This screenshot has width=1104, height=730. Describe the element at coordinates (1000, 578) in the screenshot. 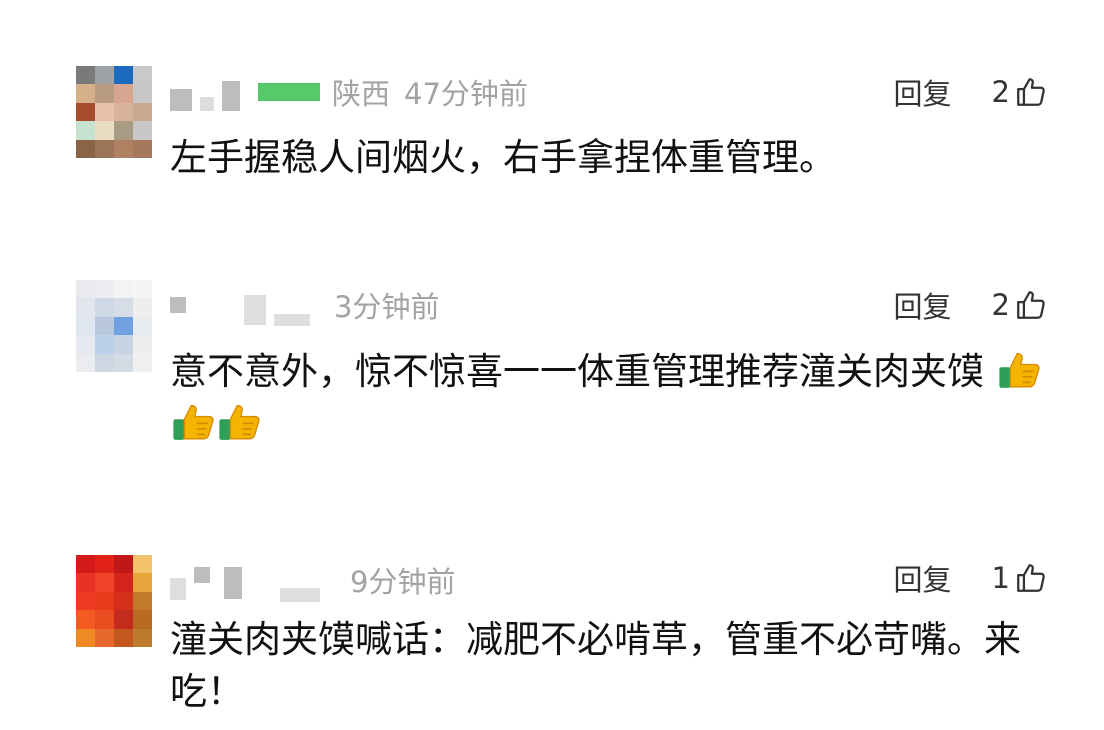

I see `like-count: 1` at that location.